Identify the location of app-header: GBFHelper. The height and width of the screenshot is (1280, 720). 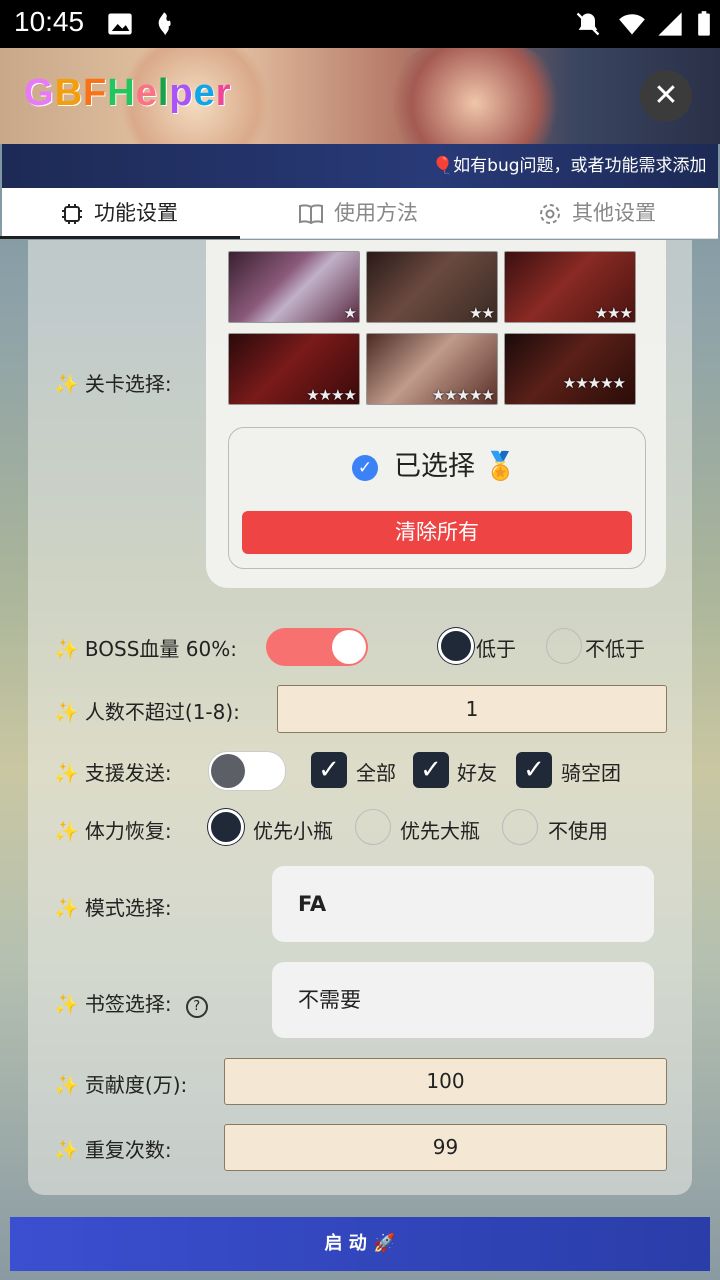
(360, 96).